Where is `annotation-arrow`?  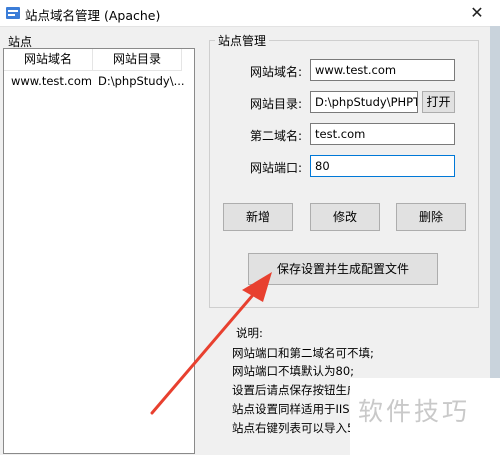
annotation-arrow is located at coordinates (211, 343).